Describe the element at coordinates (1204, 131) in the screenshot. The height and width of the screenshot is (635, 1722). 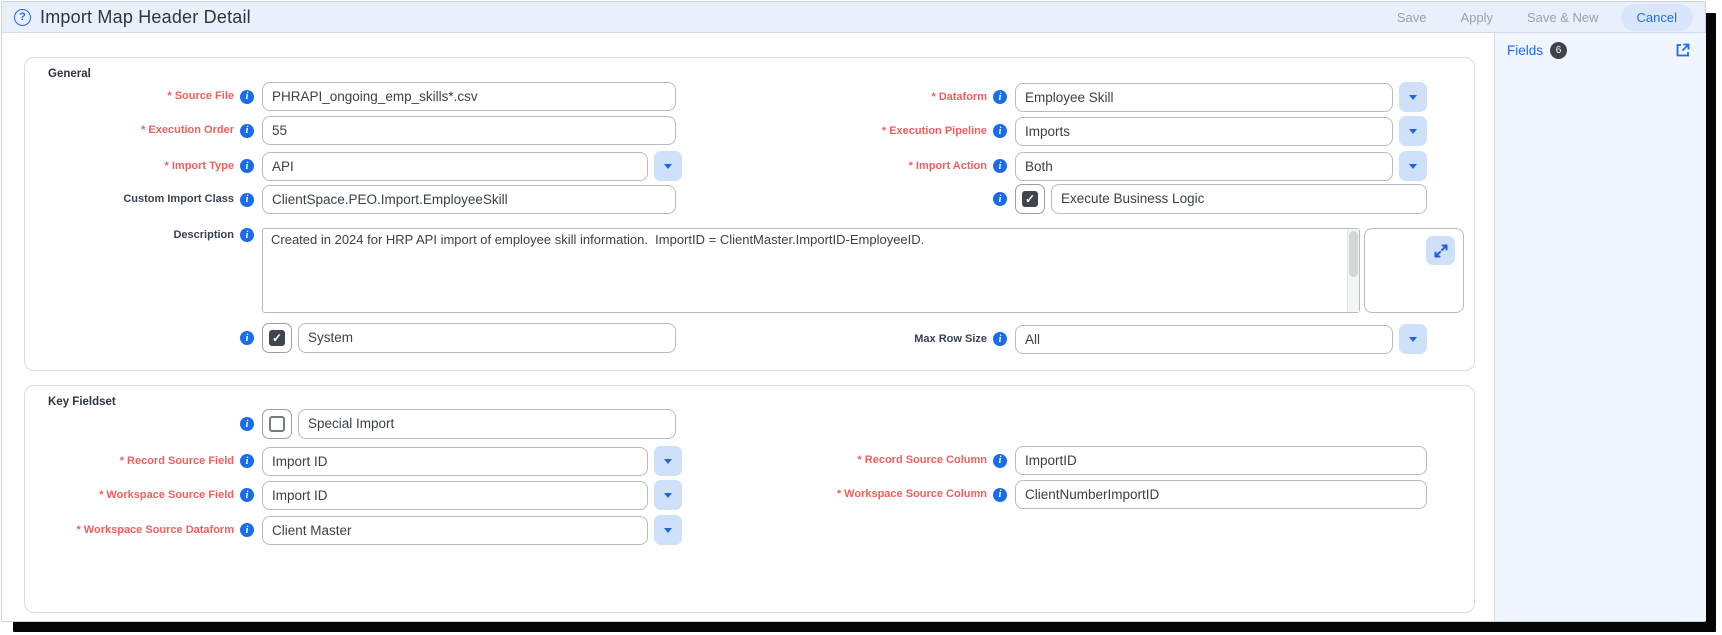
I see `execution-pipeline-input: Imports` at that location.